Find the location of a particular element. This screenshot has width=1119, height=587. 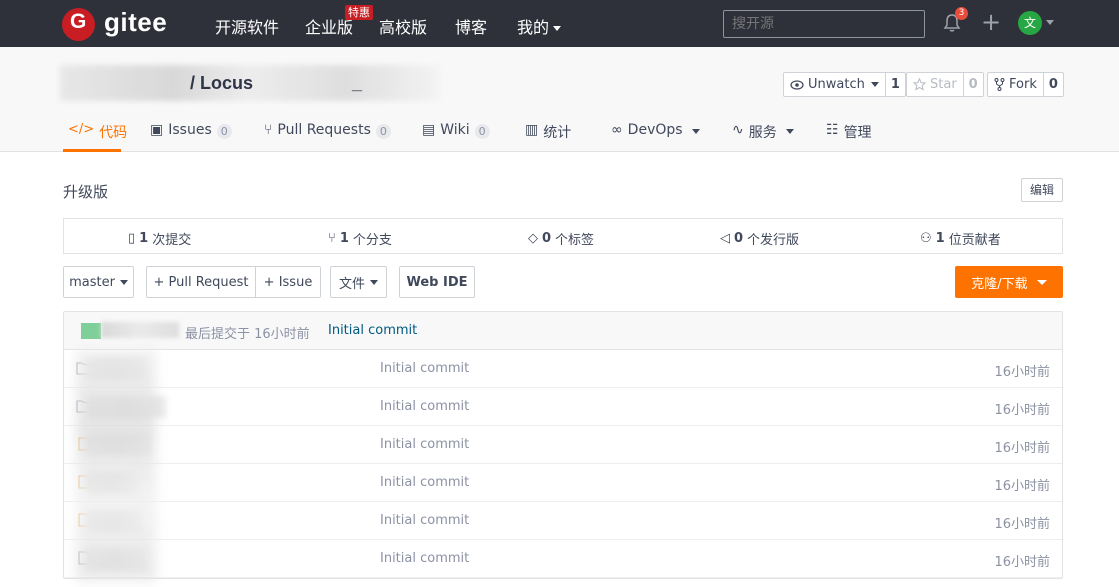

new-pull-request-button: + Pull Request is located at coordinates (201, 282).